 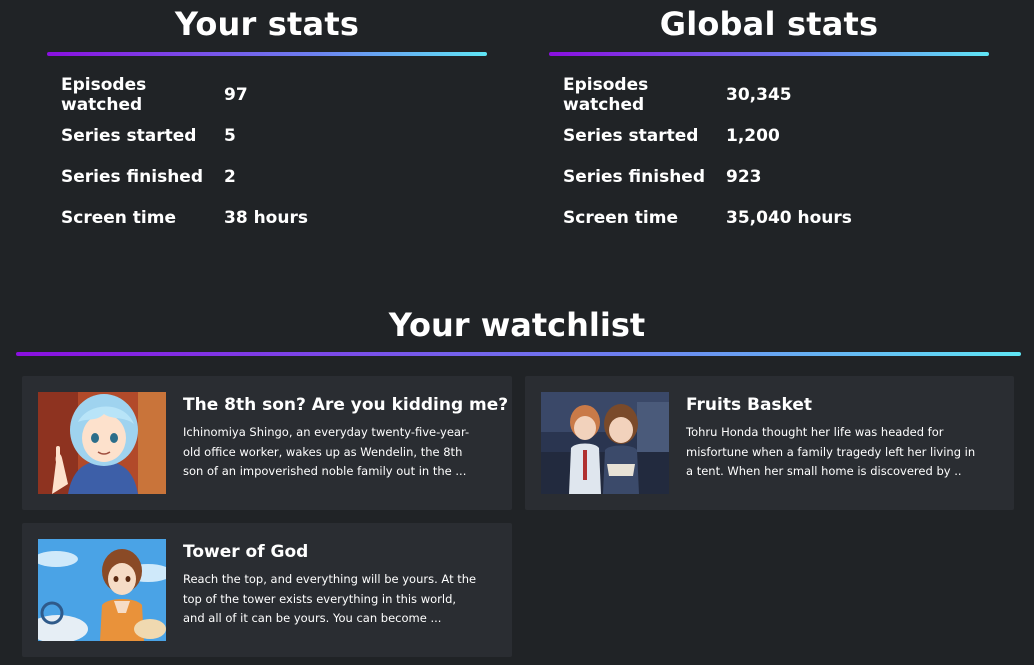 I want to click on stat-value: 30,345, so click(x=759, y=94).